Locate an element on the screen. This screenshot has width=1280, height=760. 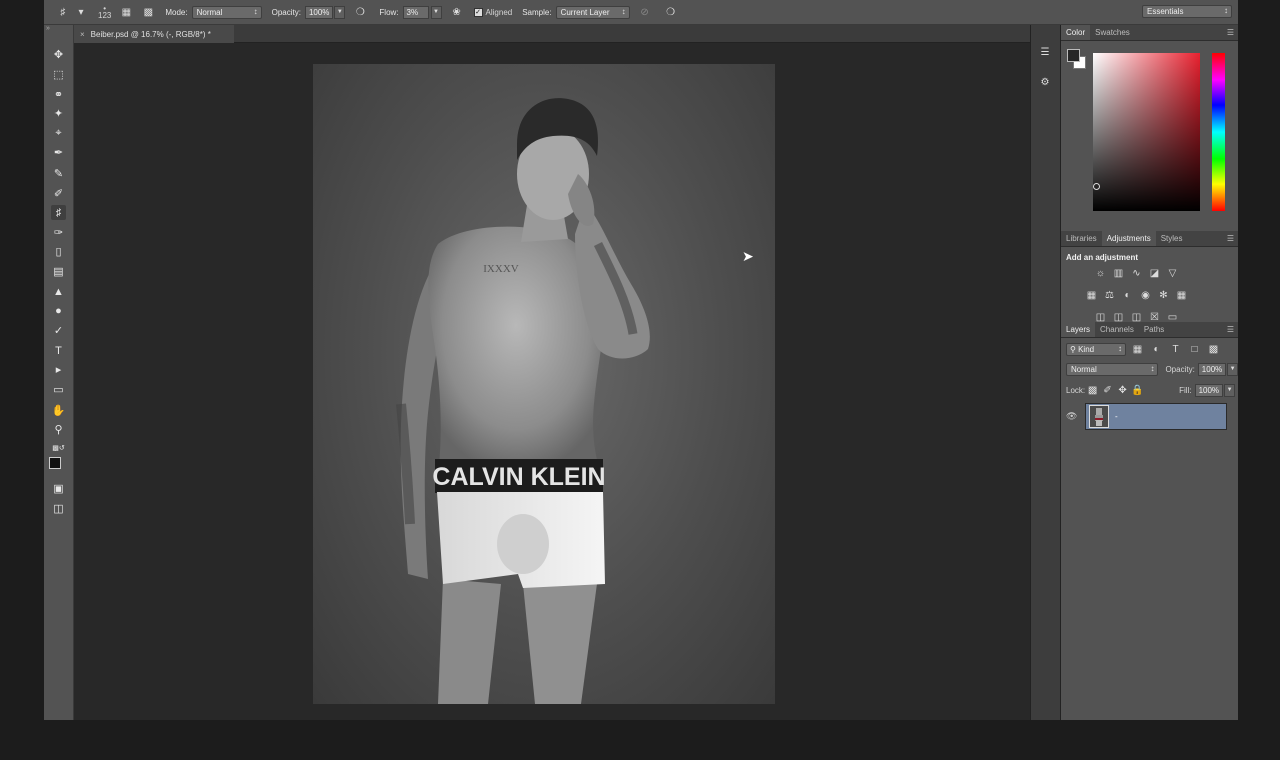
fill-label: Fill: is located at coordinates (1185, 390).